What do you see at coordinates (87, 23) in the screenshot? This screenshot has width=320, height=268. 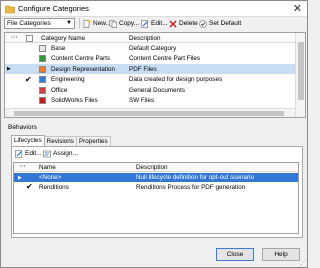 I see `new-document-icon` at bounding box center [87, 23].